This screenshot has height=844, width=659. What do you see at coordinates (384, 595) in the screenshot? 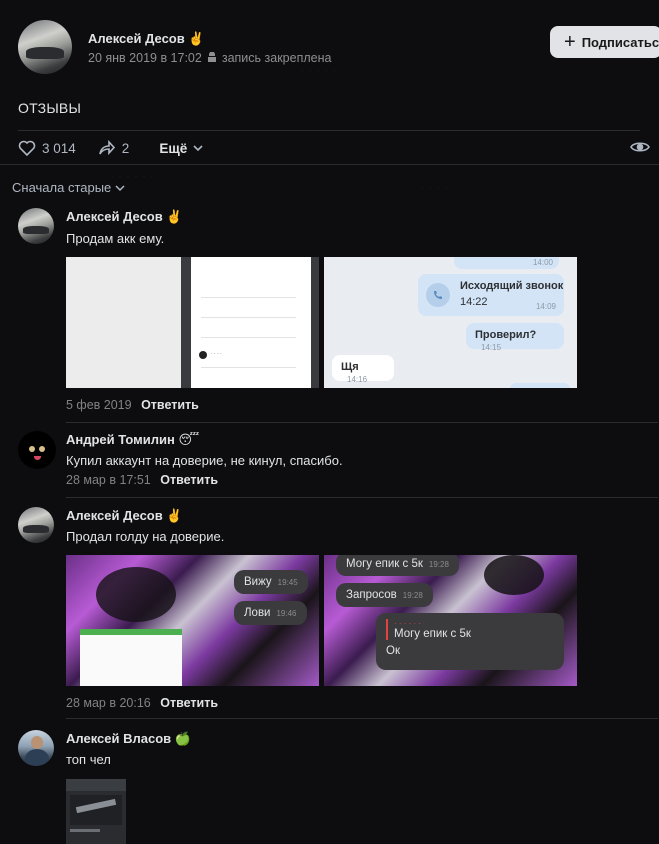
I see `chat-bubble: Запросов 19:28` at bounding box center [384, 595].